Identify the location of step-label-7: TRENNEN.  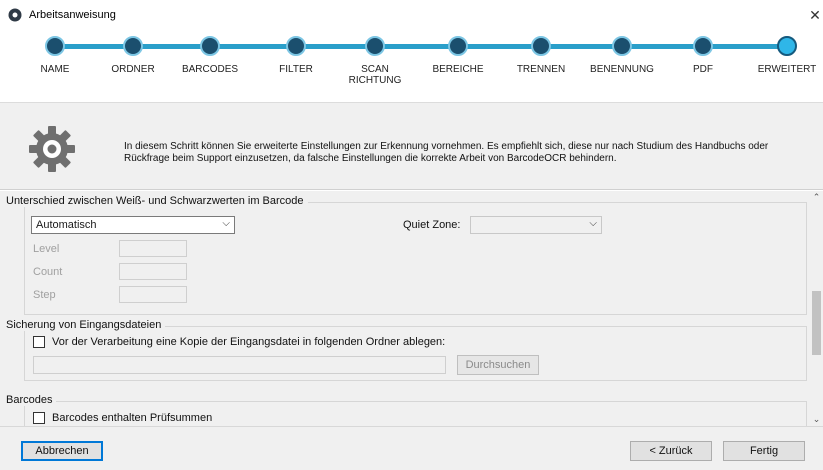
(541, 69).